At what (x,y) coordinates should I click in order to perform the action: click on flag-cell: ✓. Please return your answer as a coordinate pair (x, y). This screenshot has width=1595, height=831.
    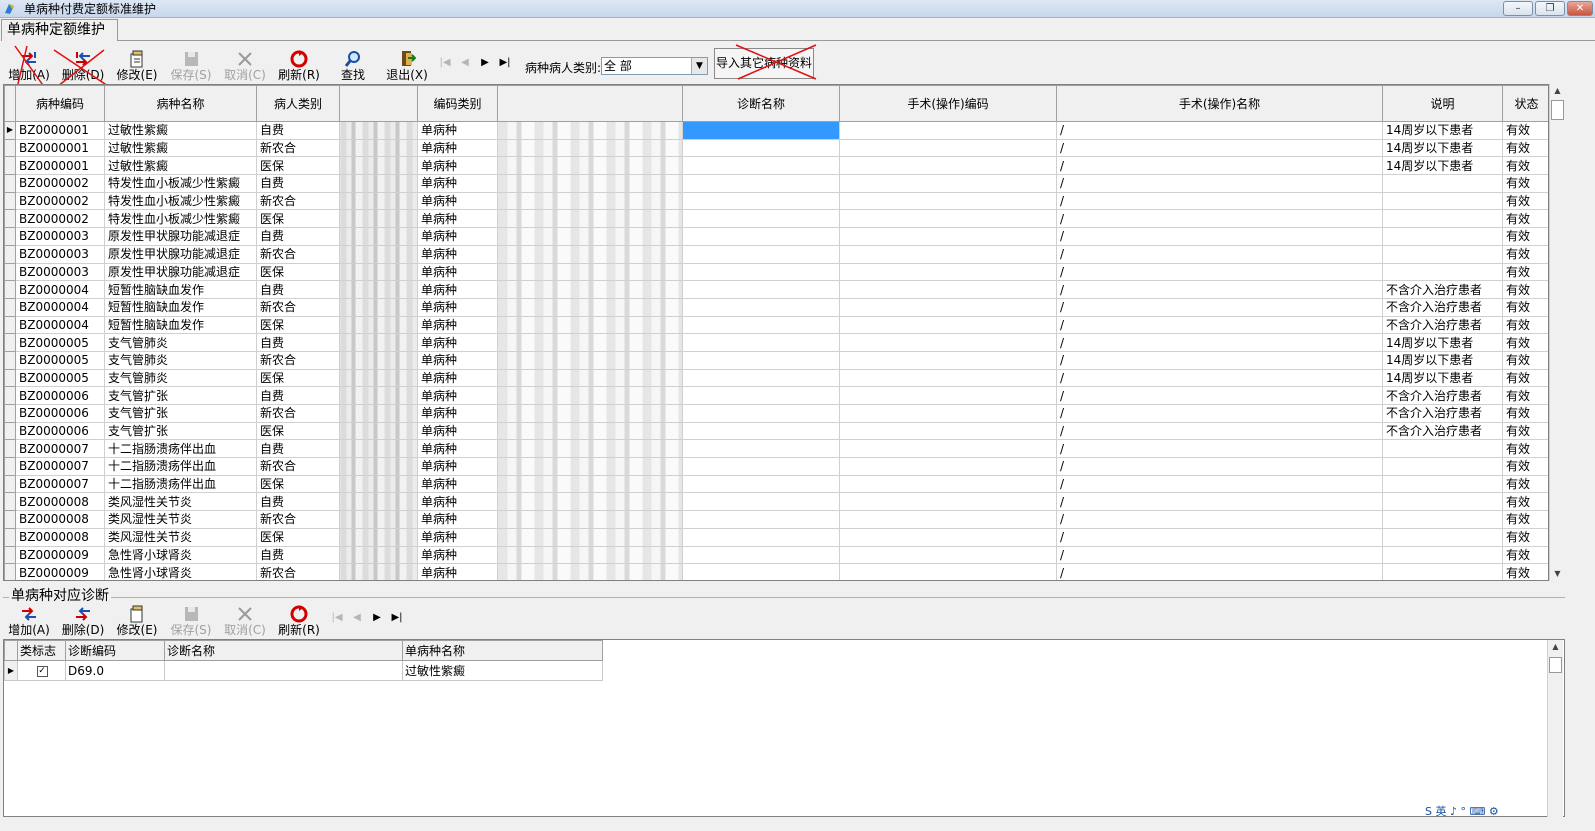
    Looking at the image, I should click on (41, 670).